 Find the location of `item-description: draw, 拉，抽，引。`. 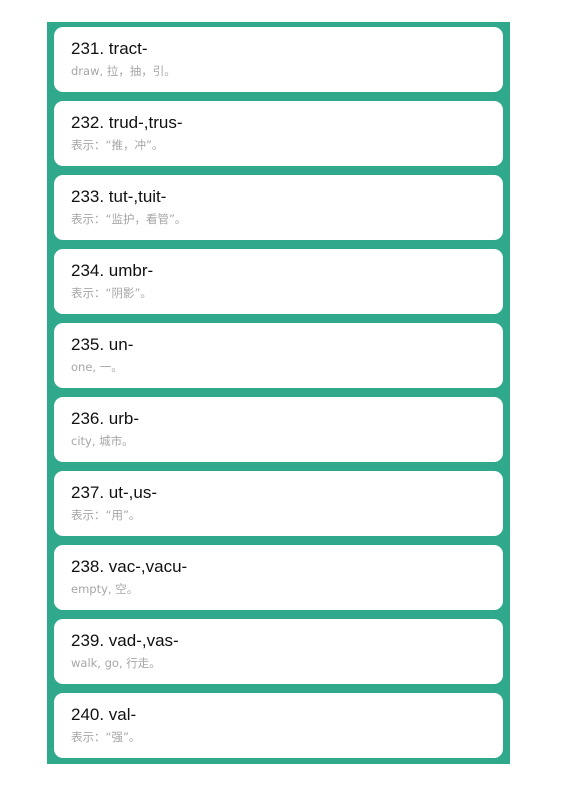

item-description: draw, 拉，抽，引。 is located at coordinates (123, 71).